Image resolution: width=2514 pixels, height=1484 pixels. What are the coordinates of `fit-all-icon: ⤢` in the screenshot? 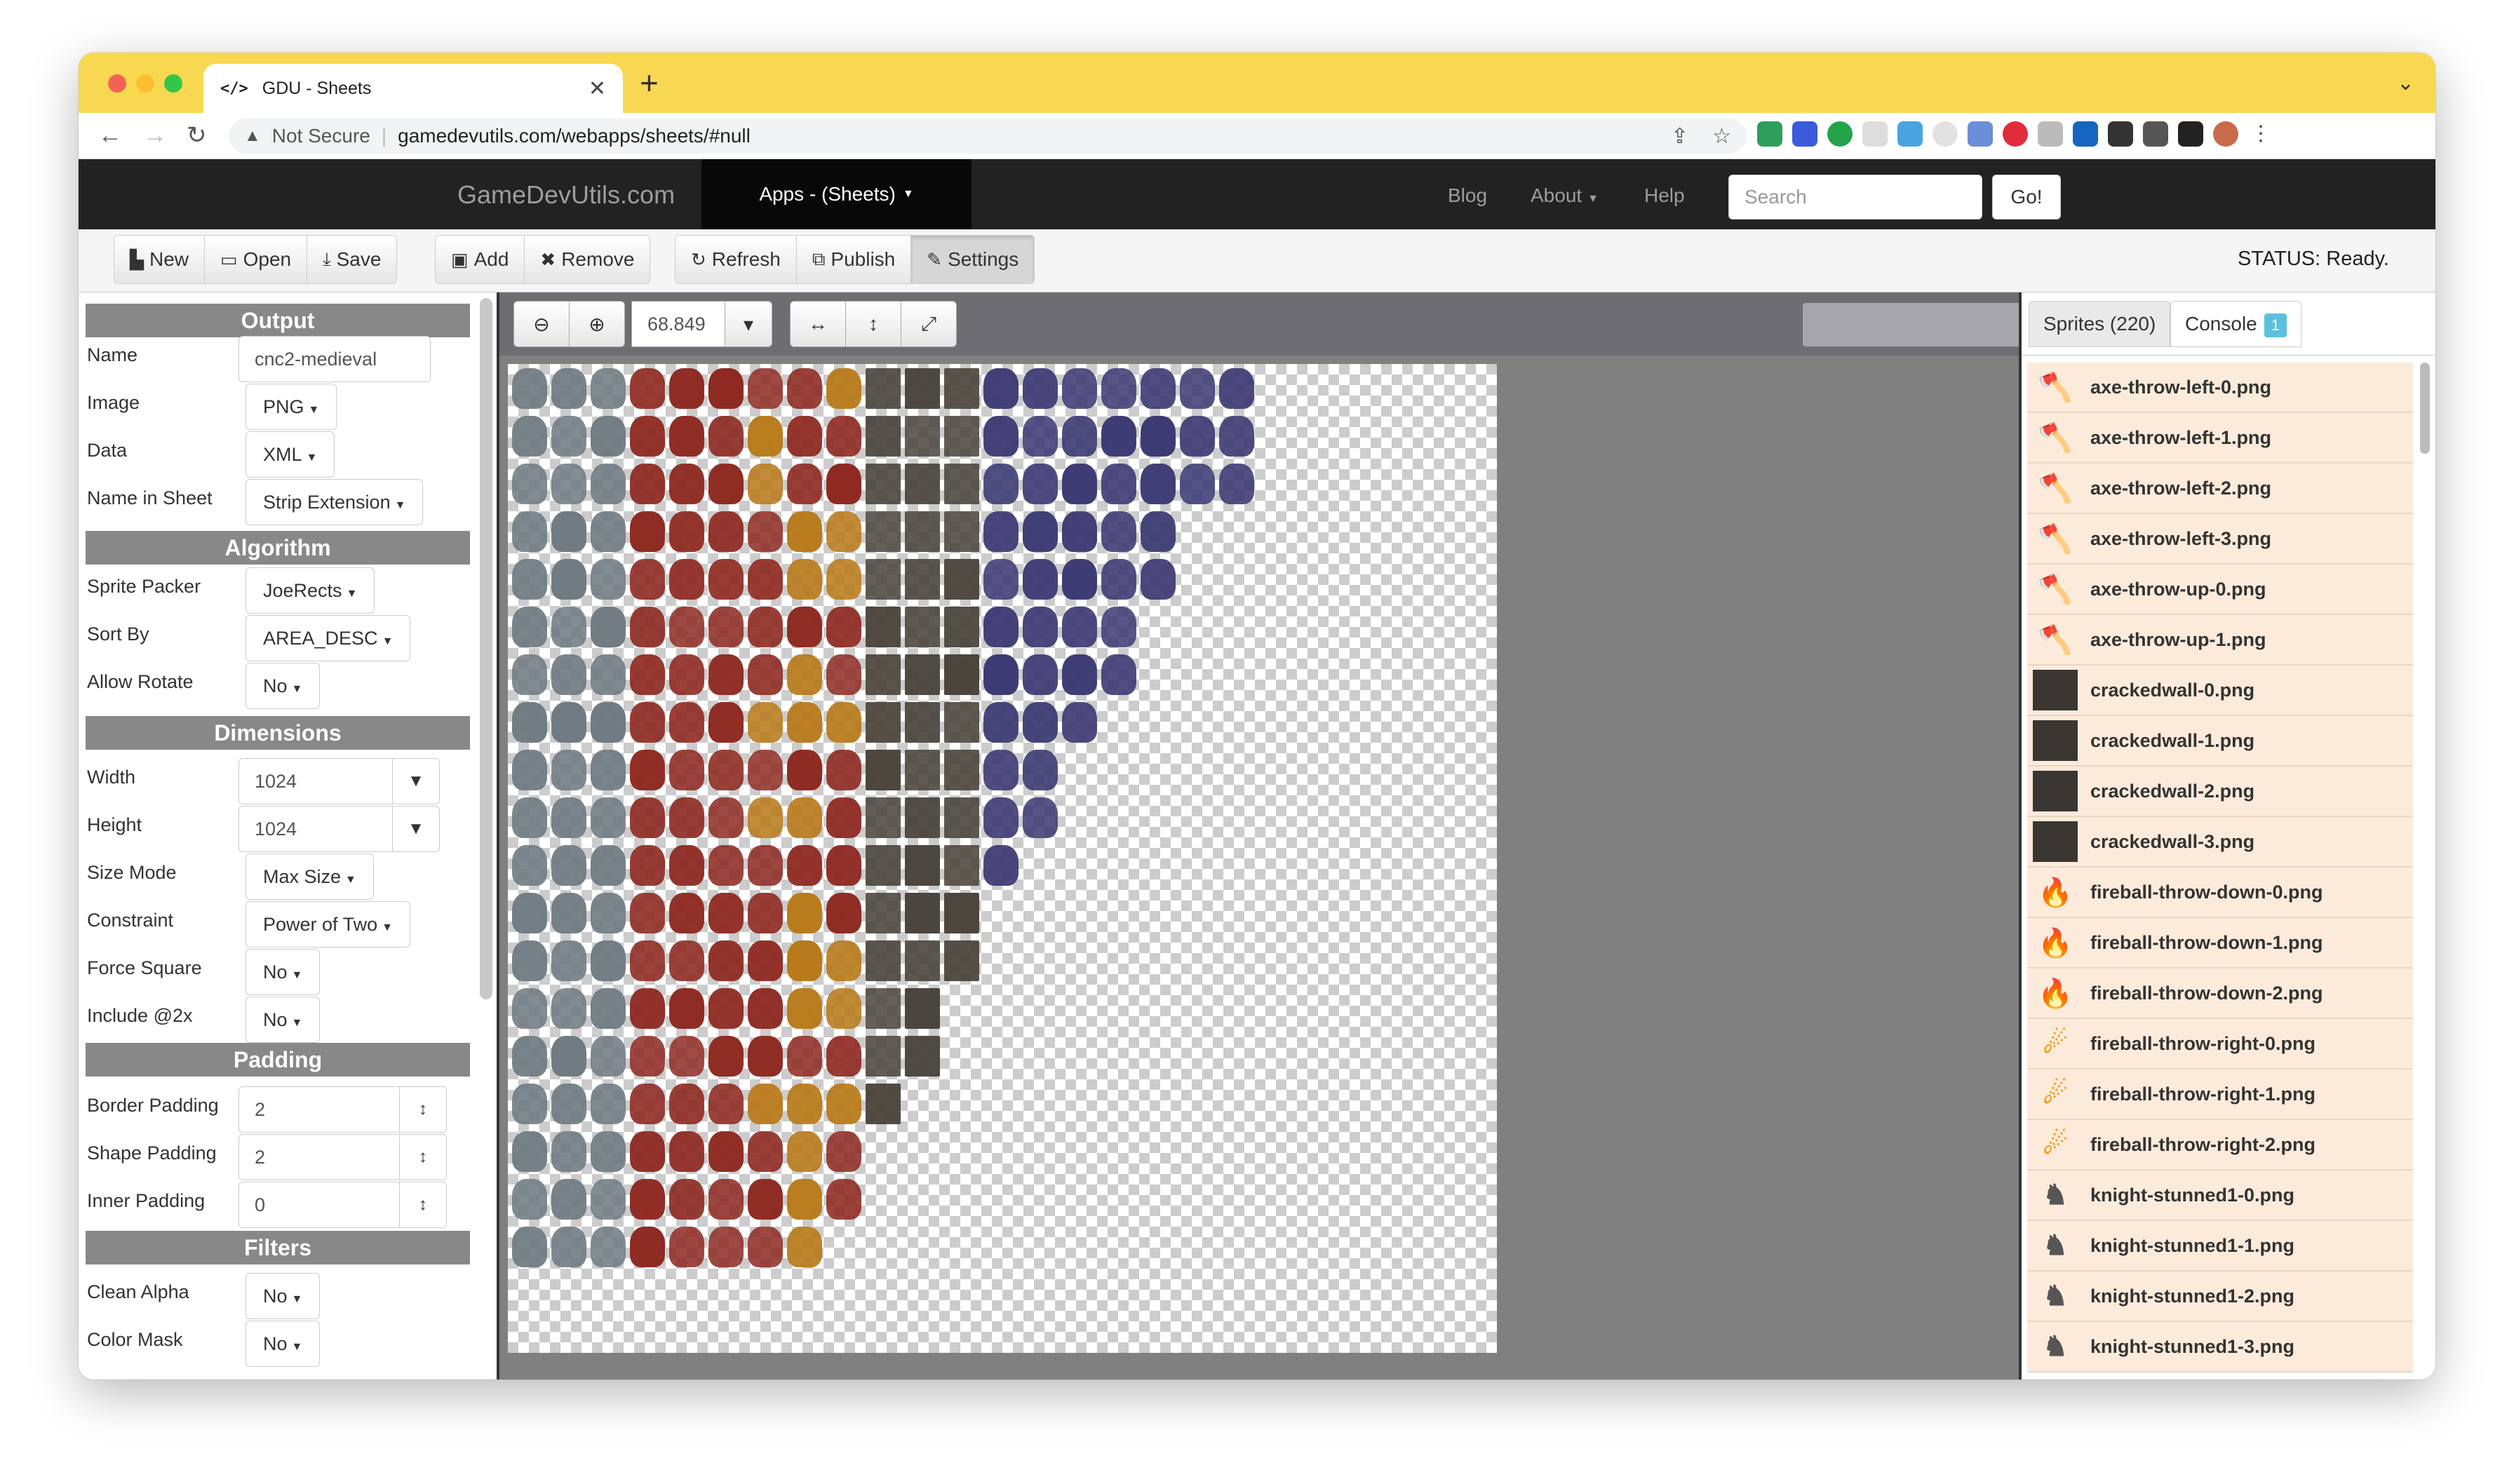 It's located at (929, 324).